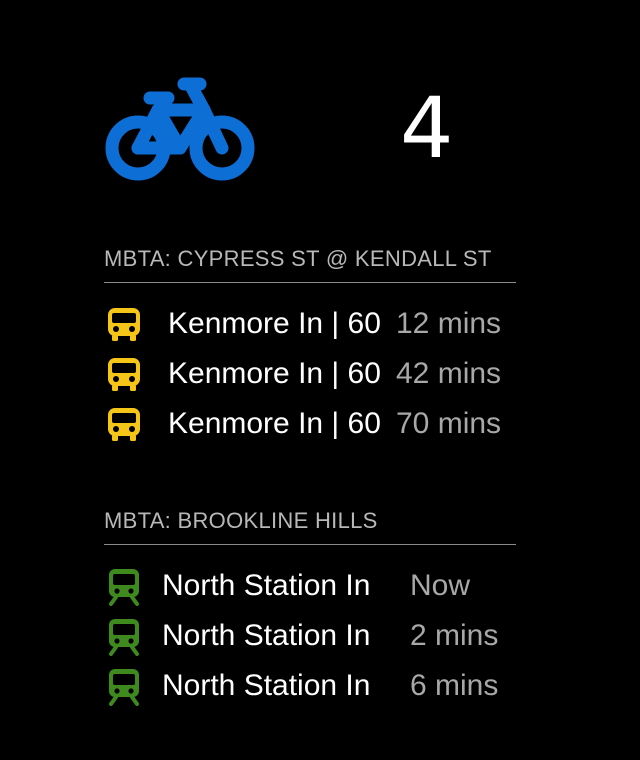 This screenshot has width=640, height=760. What do you see at coordinates (449, 373) in the screenshot?
I see `arrival-time: 42 mins` at bounding box center [449, 373].